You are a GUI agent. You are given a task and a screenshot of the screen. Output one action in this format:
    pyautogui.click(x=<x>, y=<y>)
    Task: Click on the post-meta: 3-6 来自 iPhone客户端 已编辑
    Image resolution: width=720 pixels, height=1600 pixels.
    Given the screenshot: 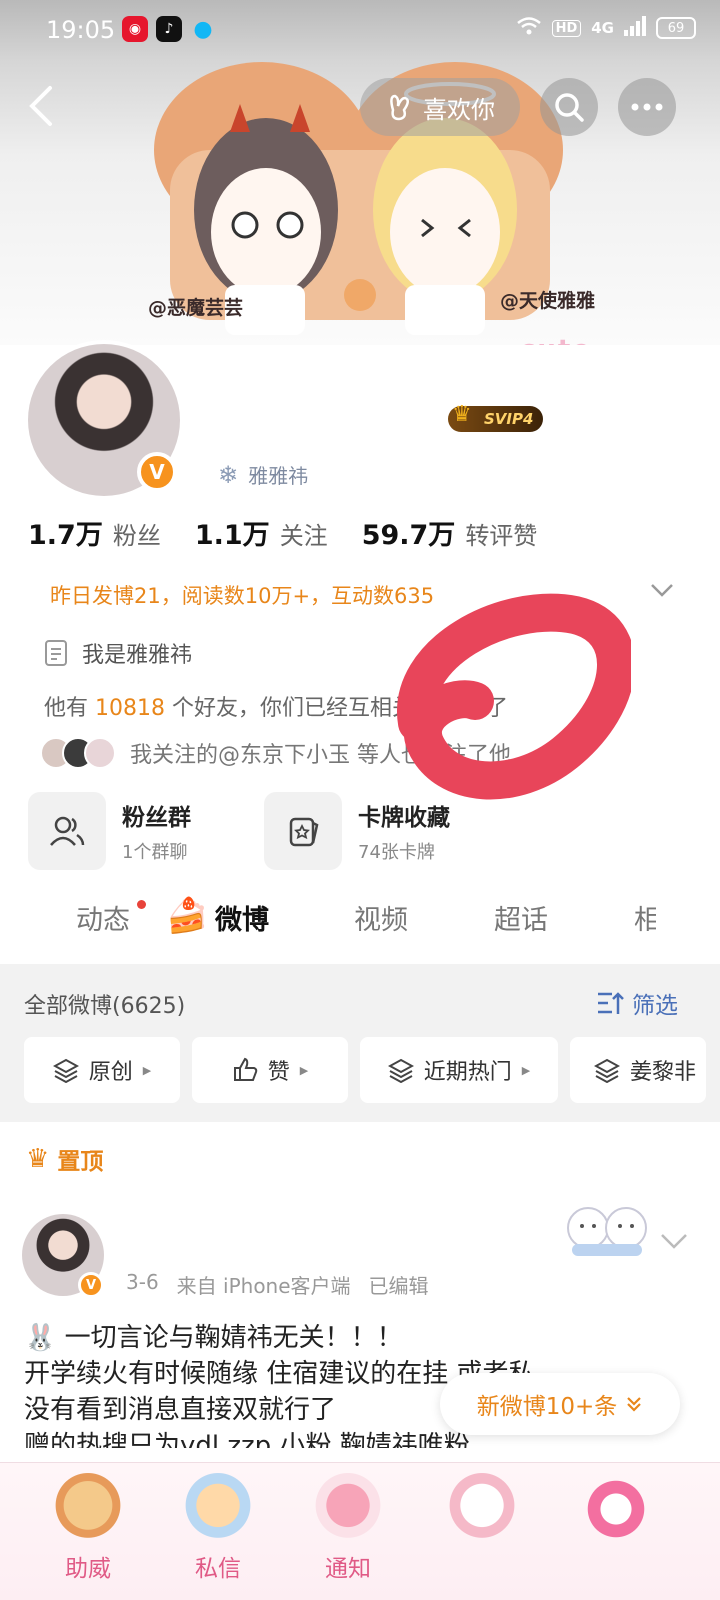 What is the action you would take?
    pyautogui.click(x=277, y=1284)
    